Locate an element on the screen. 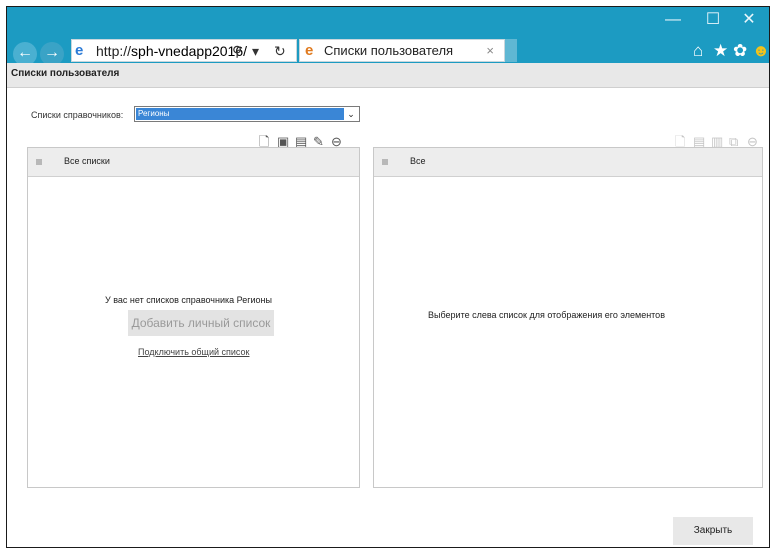 The width and height of the screenshot is (775, 550). elements-panel-title: Все is located at coordinates (418, 161).